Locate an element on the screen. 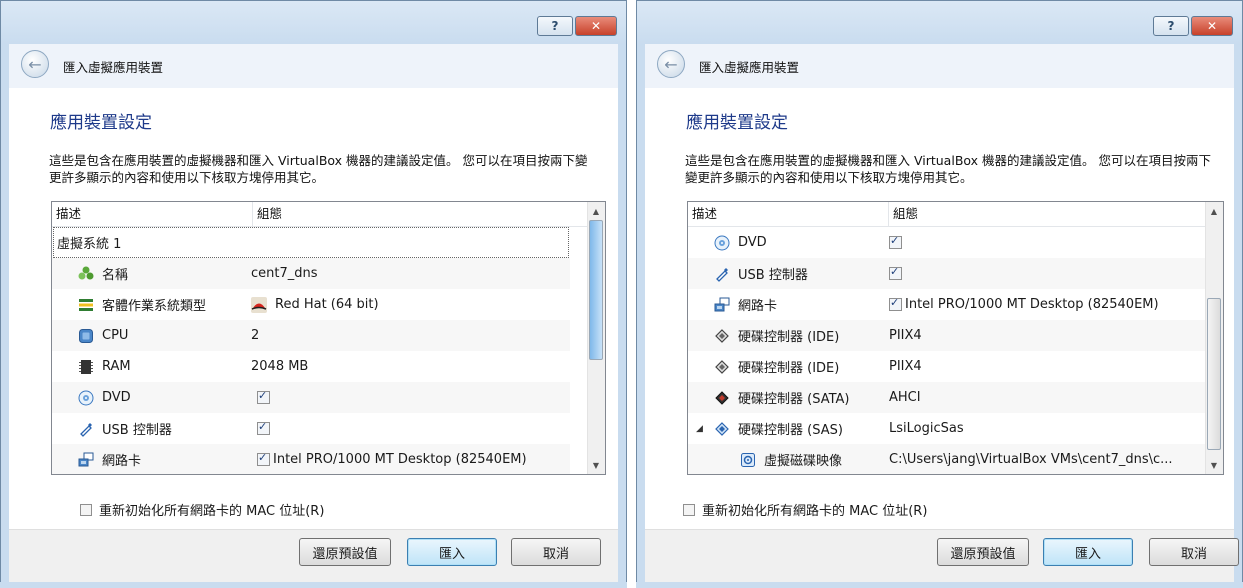 Image resolution: width=1243 pixels, height=588 pixels. ide-controller-icon is located at coordinates (722, 367).